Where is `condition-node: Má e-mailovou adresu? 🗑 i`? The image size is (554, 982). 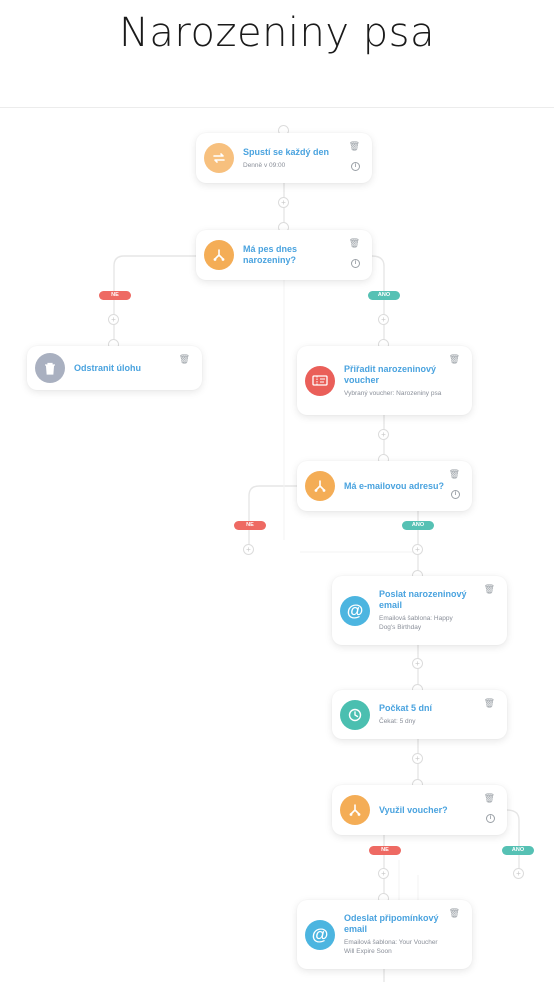 condition-node: Má e-mailovou adresu? 🗑 i is located at coordinates (384, 486).